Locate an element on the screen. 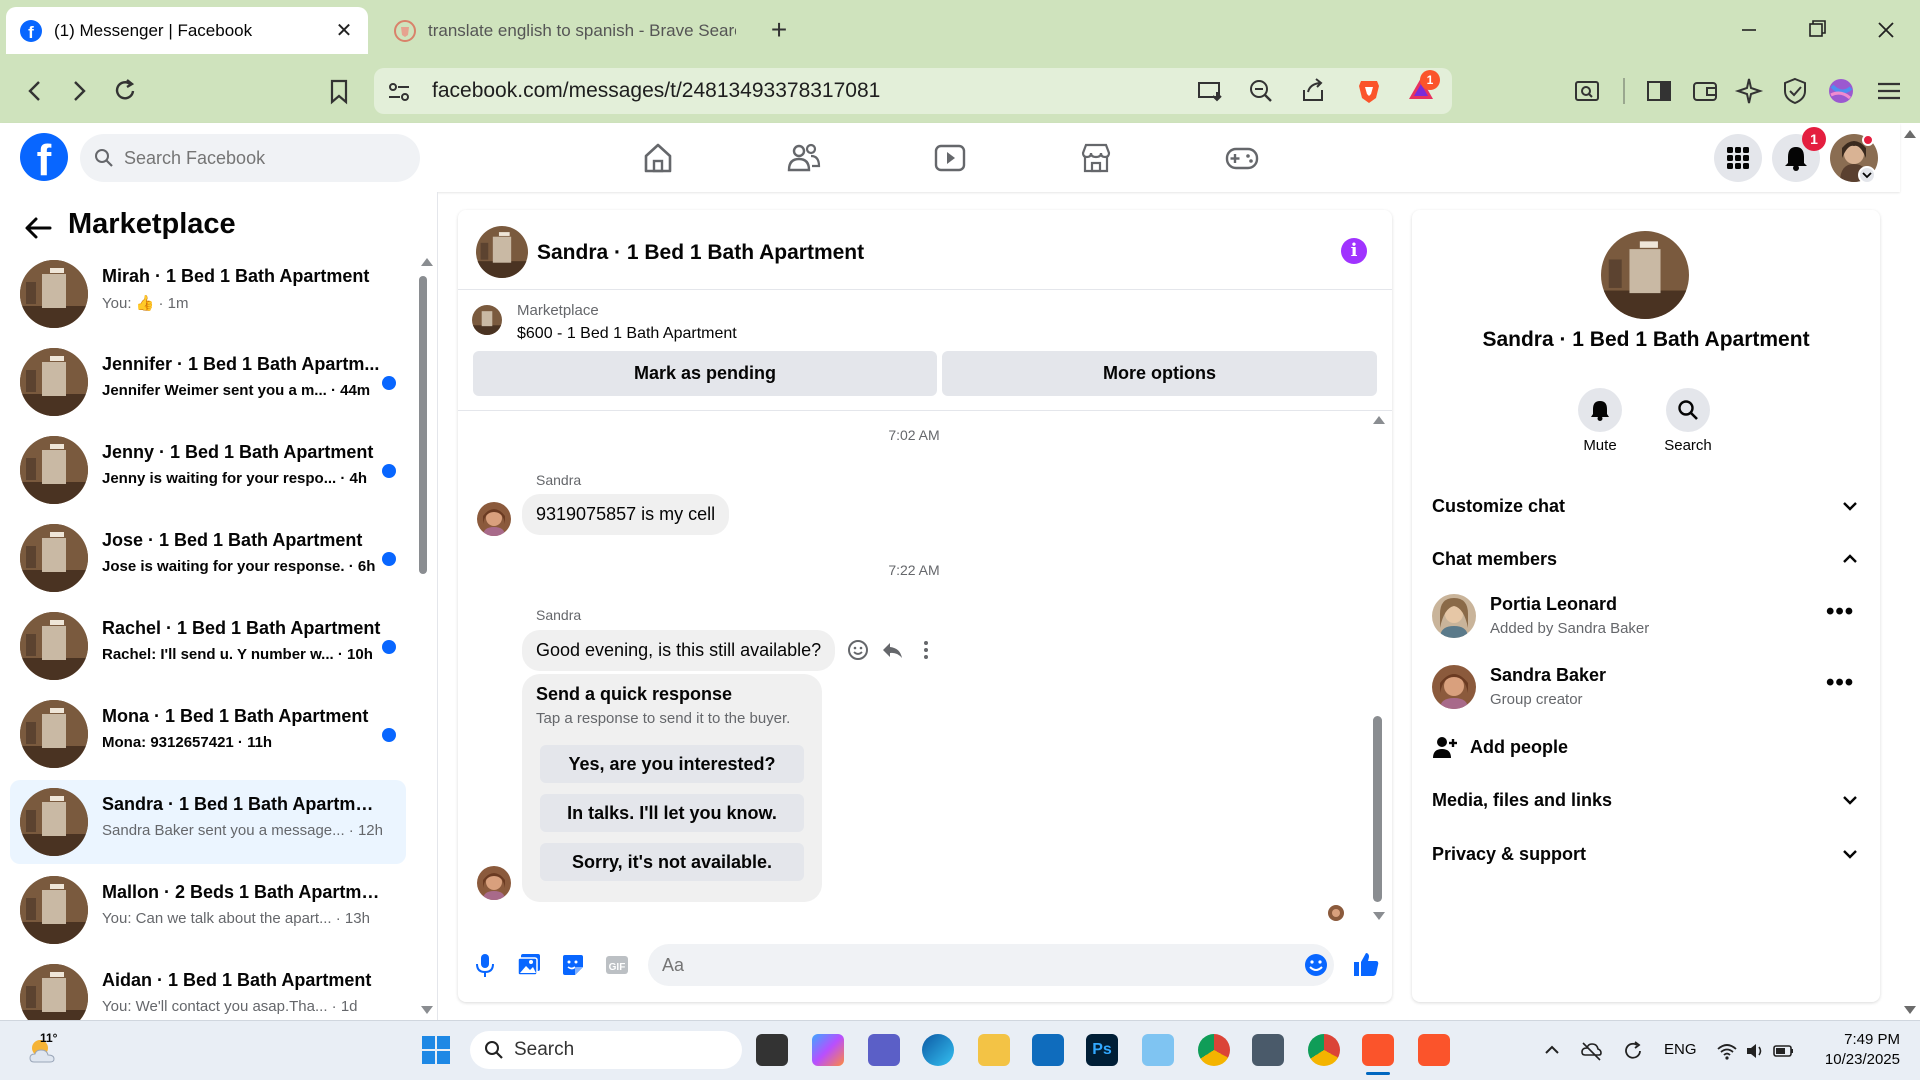 The height and width of the screenshot is (1080, 1920). sticker-icon is located at coordinates (573, 965).